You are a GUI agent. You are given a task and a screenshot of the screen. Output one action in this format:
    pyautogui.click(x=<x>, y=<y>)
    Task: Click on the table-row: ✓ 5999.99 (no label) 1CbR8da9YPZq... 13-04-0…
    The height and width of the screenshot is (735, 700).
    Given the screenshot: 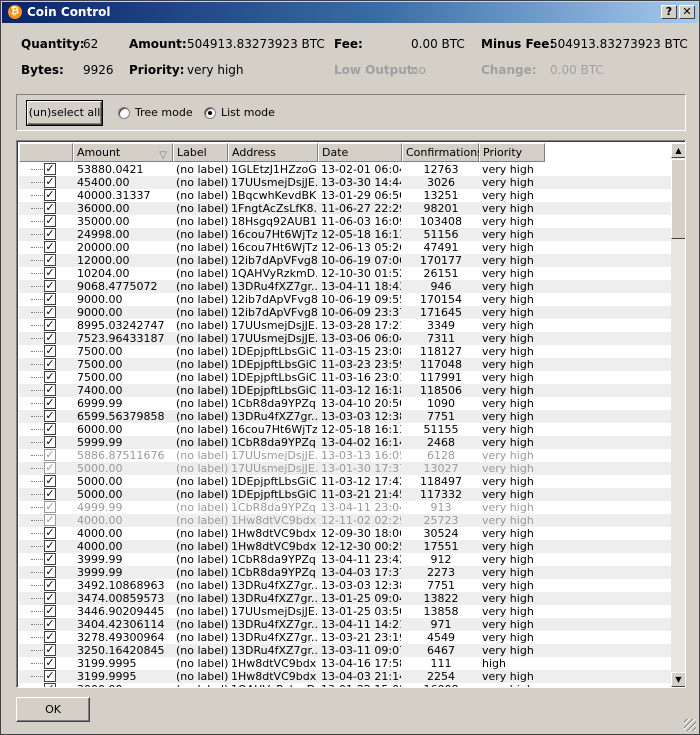 What is the action you would take?
    pyautogui.click(x=345, y=442)
    